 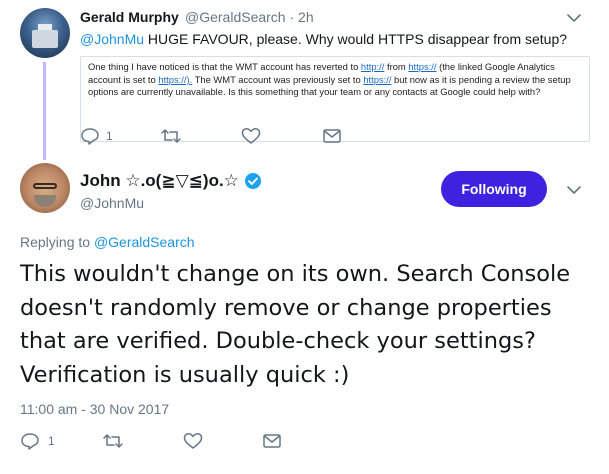 What do you see at coordinates (494, 189) in the screenshot?
I see `following-button: Following` at bounding box center [494, 189].